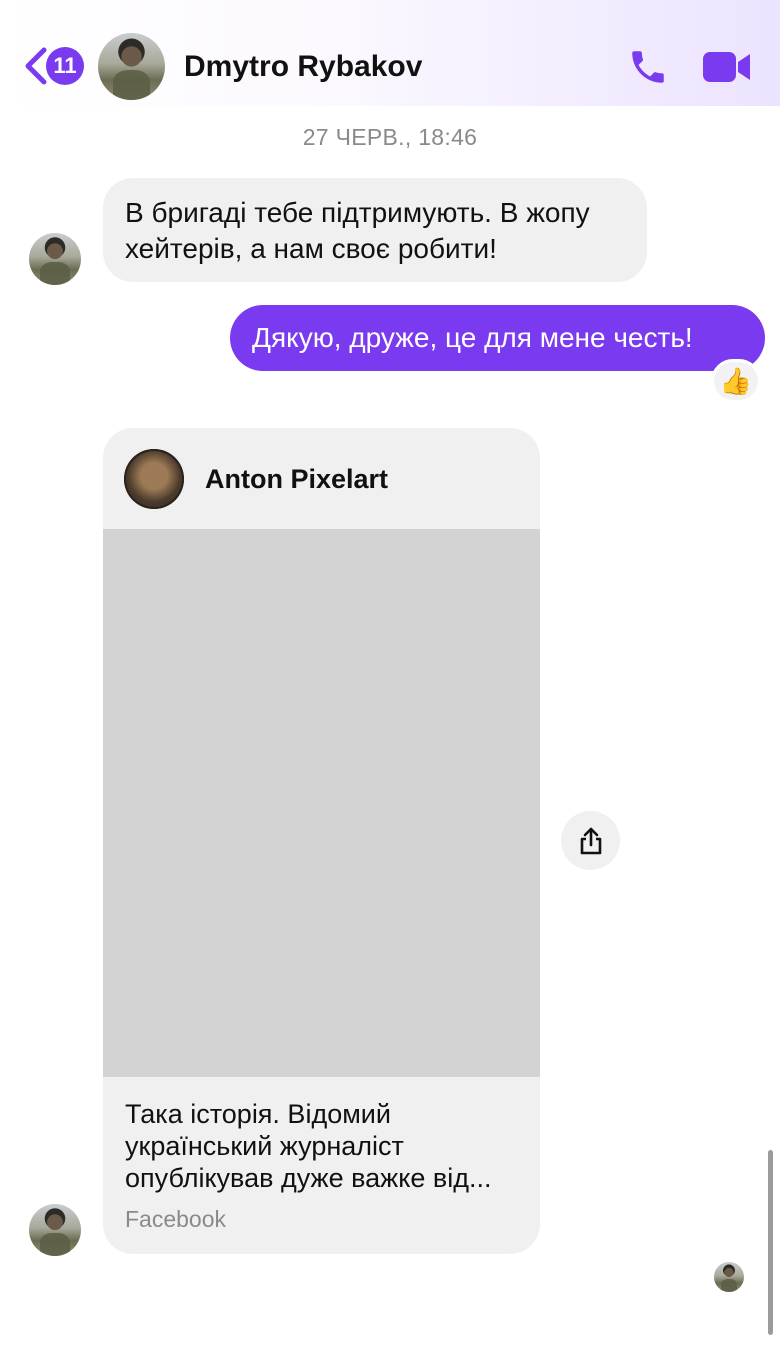  Describe the element at coordinates (154, 479) in the screenshot. I see `post-author-avatar` at that location.